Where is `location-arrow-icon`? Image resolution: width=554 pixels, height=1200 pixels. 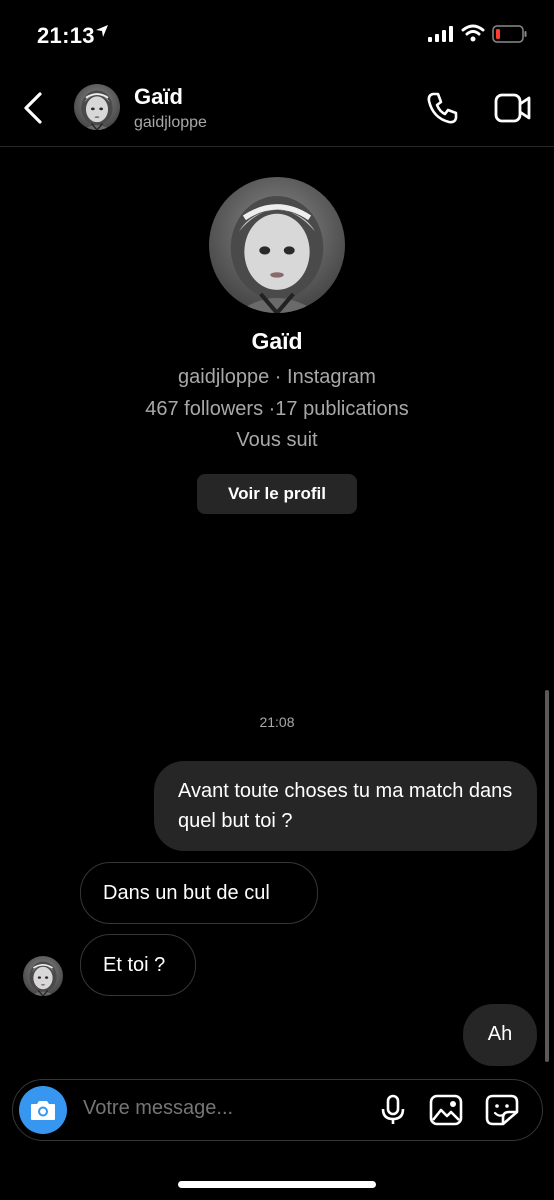 location-arrow-icon is located at coordinates (102, 33).